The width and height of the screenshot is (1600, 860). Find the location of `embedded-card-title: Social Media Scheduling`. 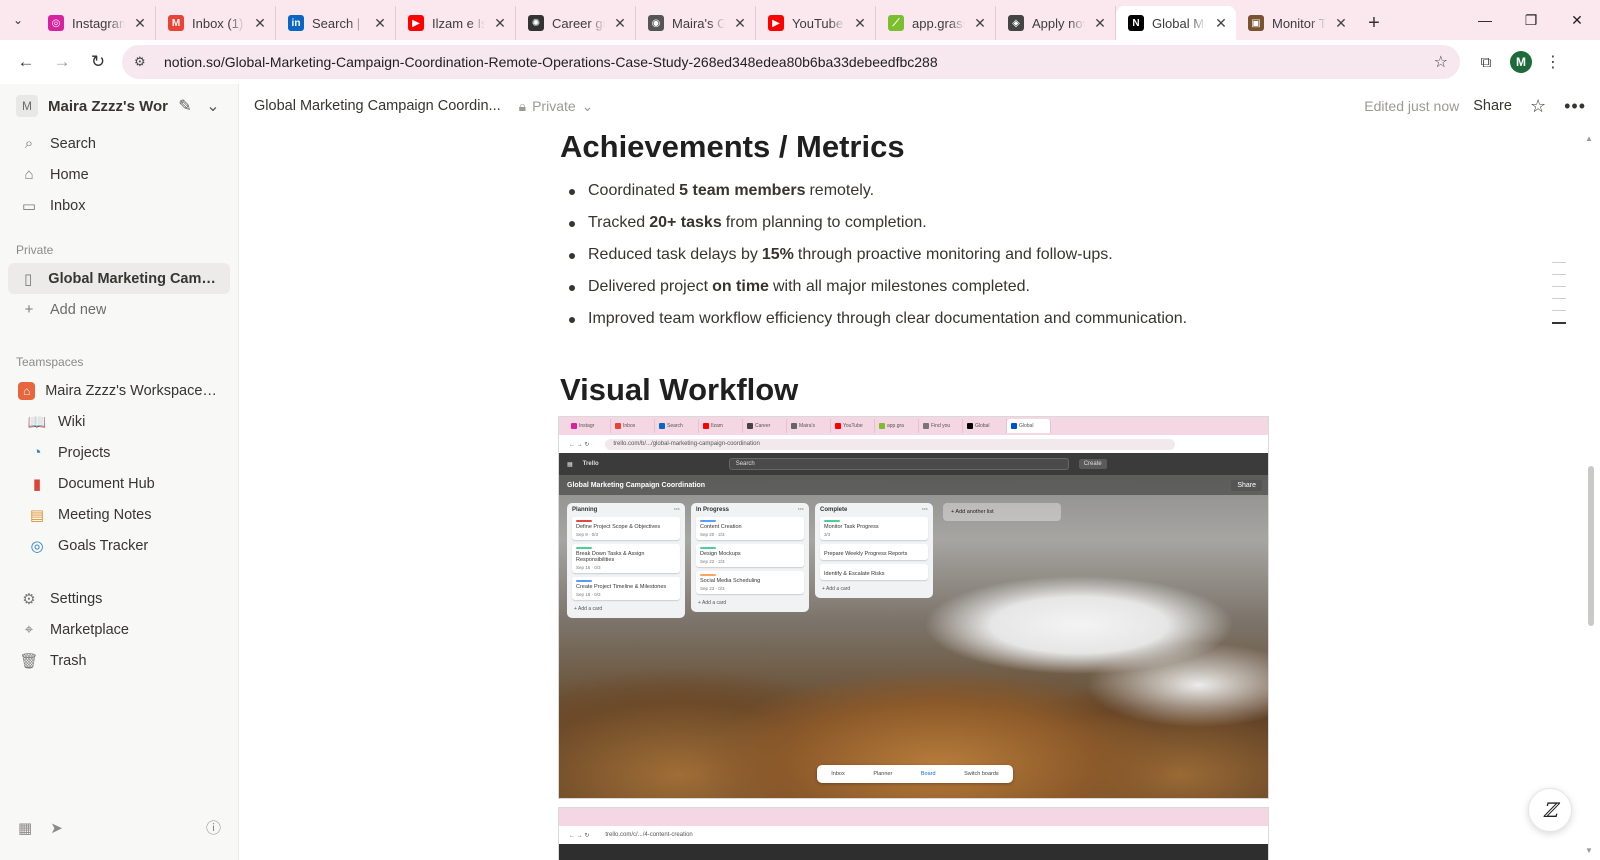

embedded-card-title: Social Media Scheduling is located at coordinates (730, 581).